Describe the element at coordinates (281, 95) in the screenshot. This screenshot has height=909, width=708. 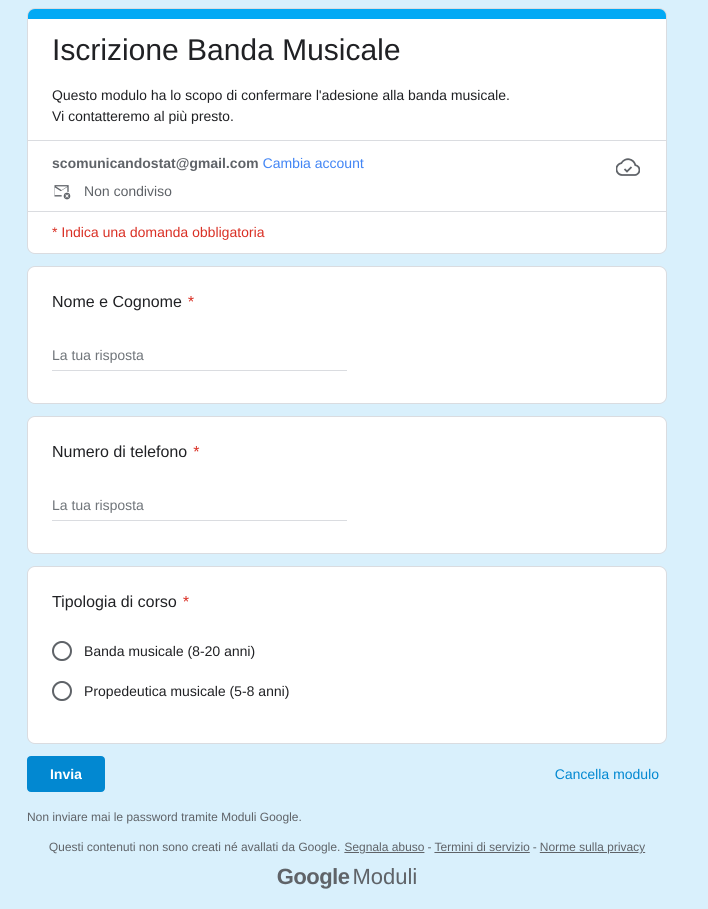
I see `form-description: Questo modulo ha lo scopo di confermare l'adesione alla banda musicale.` at that location.